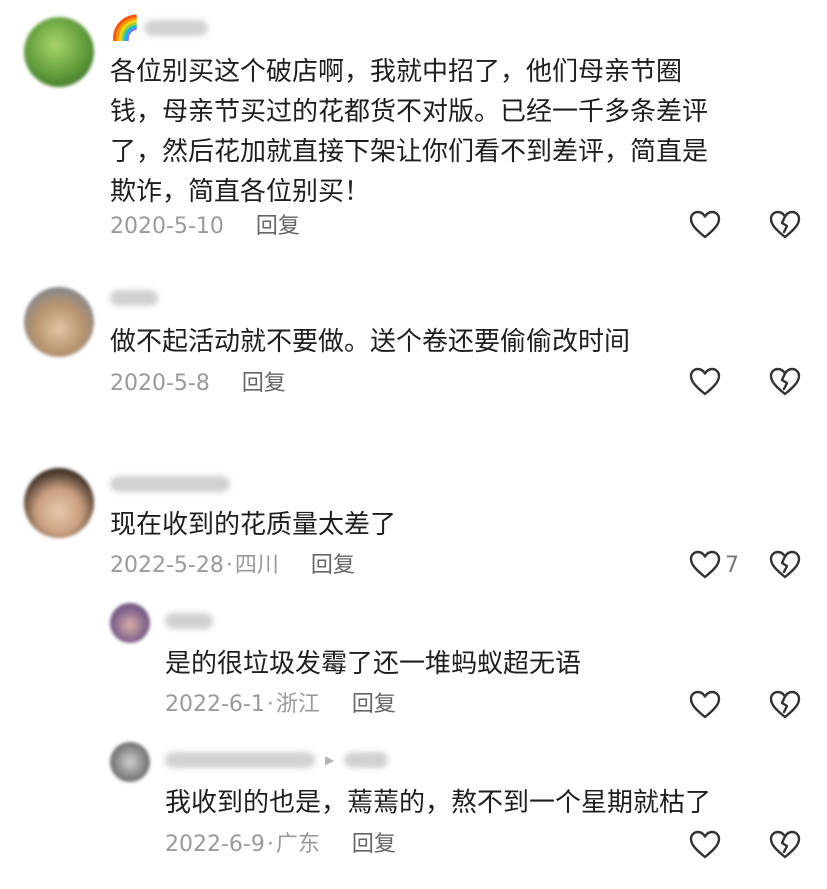  I want to click on reply-to-username, so click(366, 760).